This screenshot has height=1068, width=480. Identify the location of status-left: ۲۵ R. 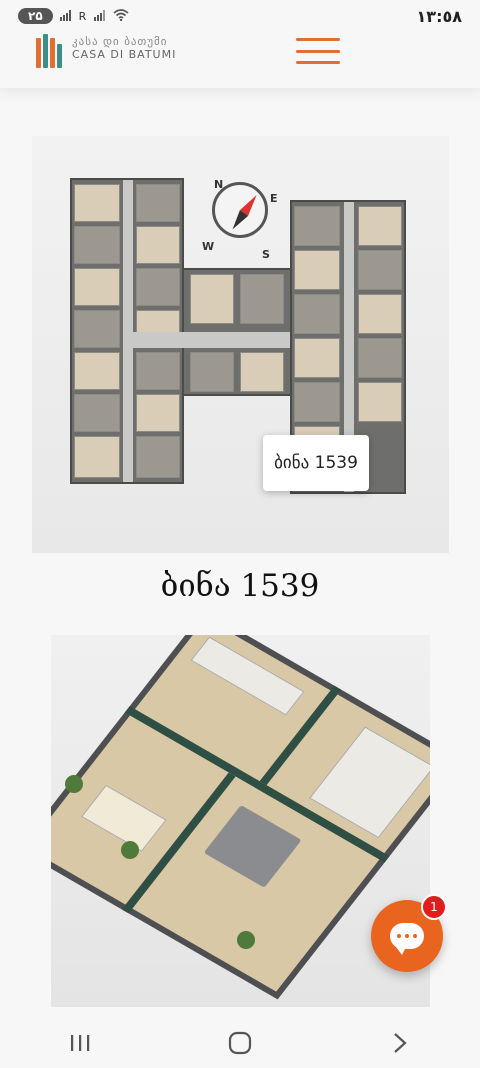
(73, 16).